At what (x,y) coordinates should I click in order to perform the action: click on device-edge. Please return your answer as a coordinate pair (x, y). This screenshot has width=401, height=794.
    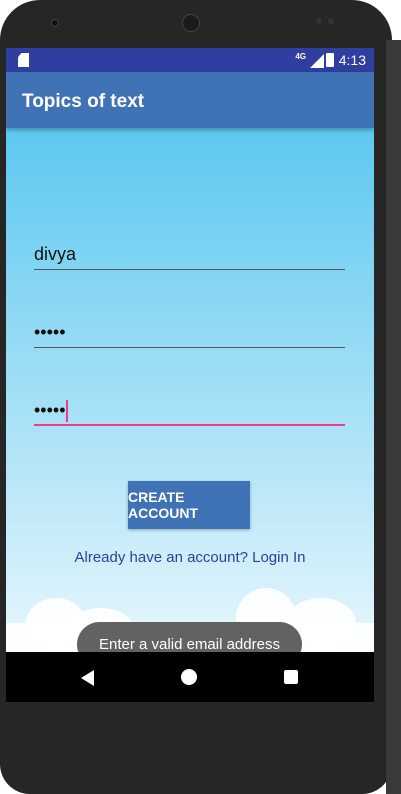
    Looking at the image, I should click on (393, 417).